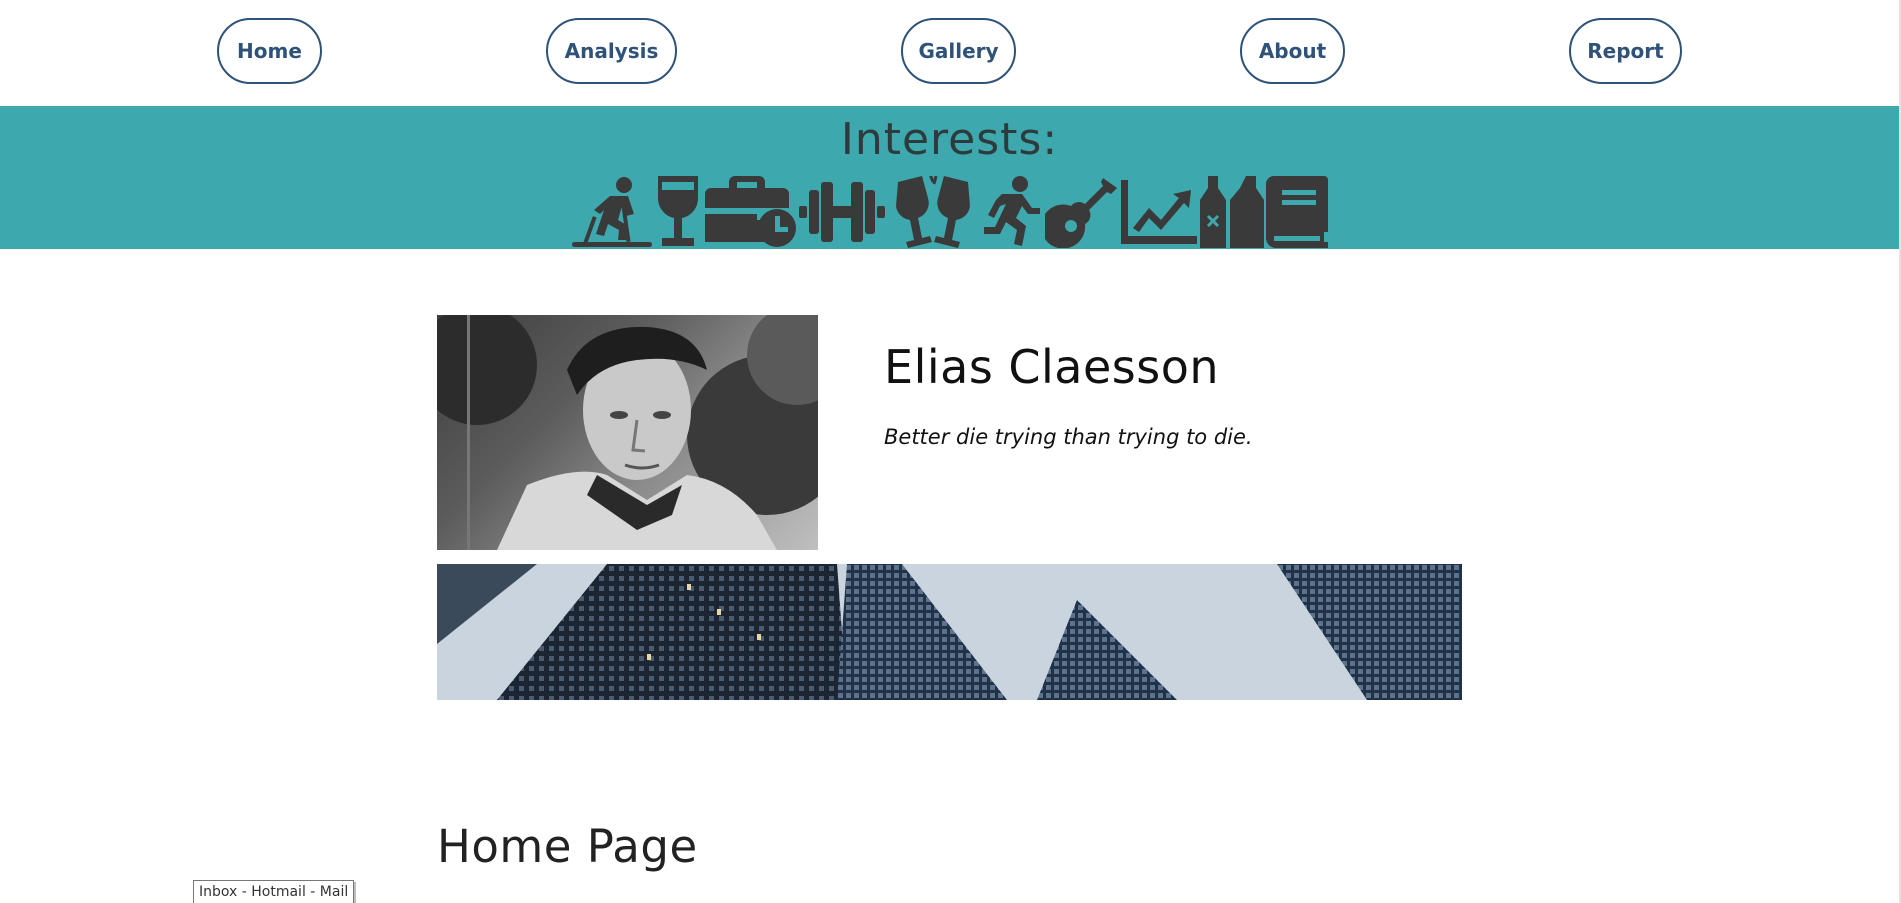 The image size is (1901, 903). I want to click on nav-report-button: Report, so click(1625, 51).